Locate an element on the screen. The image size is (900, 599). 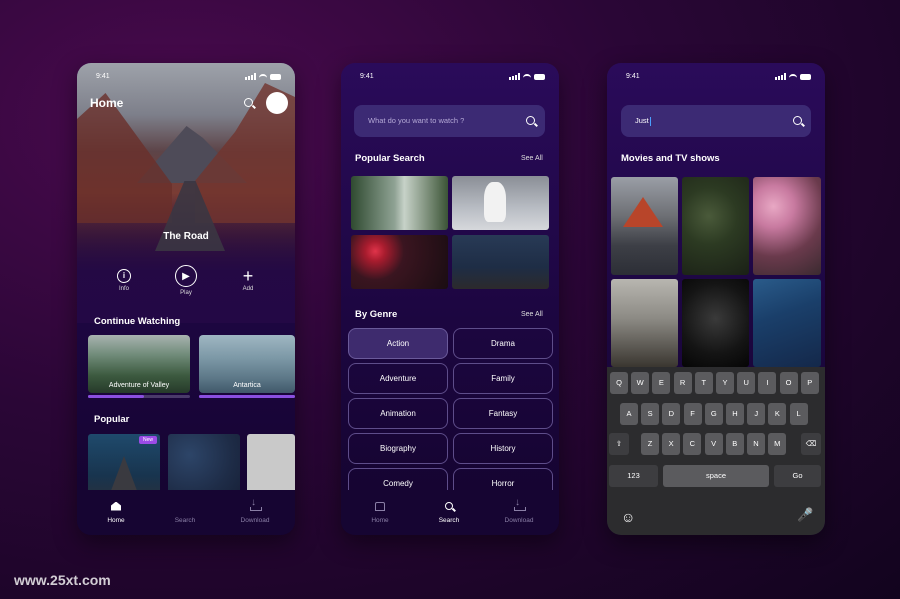
go-key: Go is located at coordinates (797, 476).